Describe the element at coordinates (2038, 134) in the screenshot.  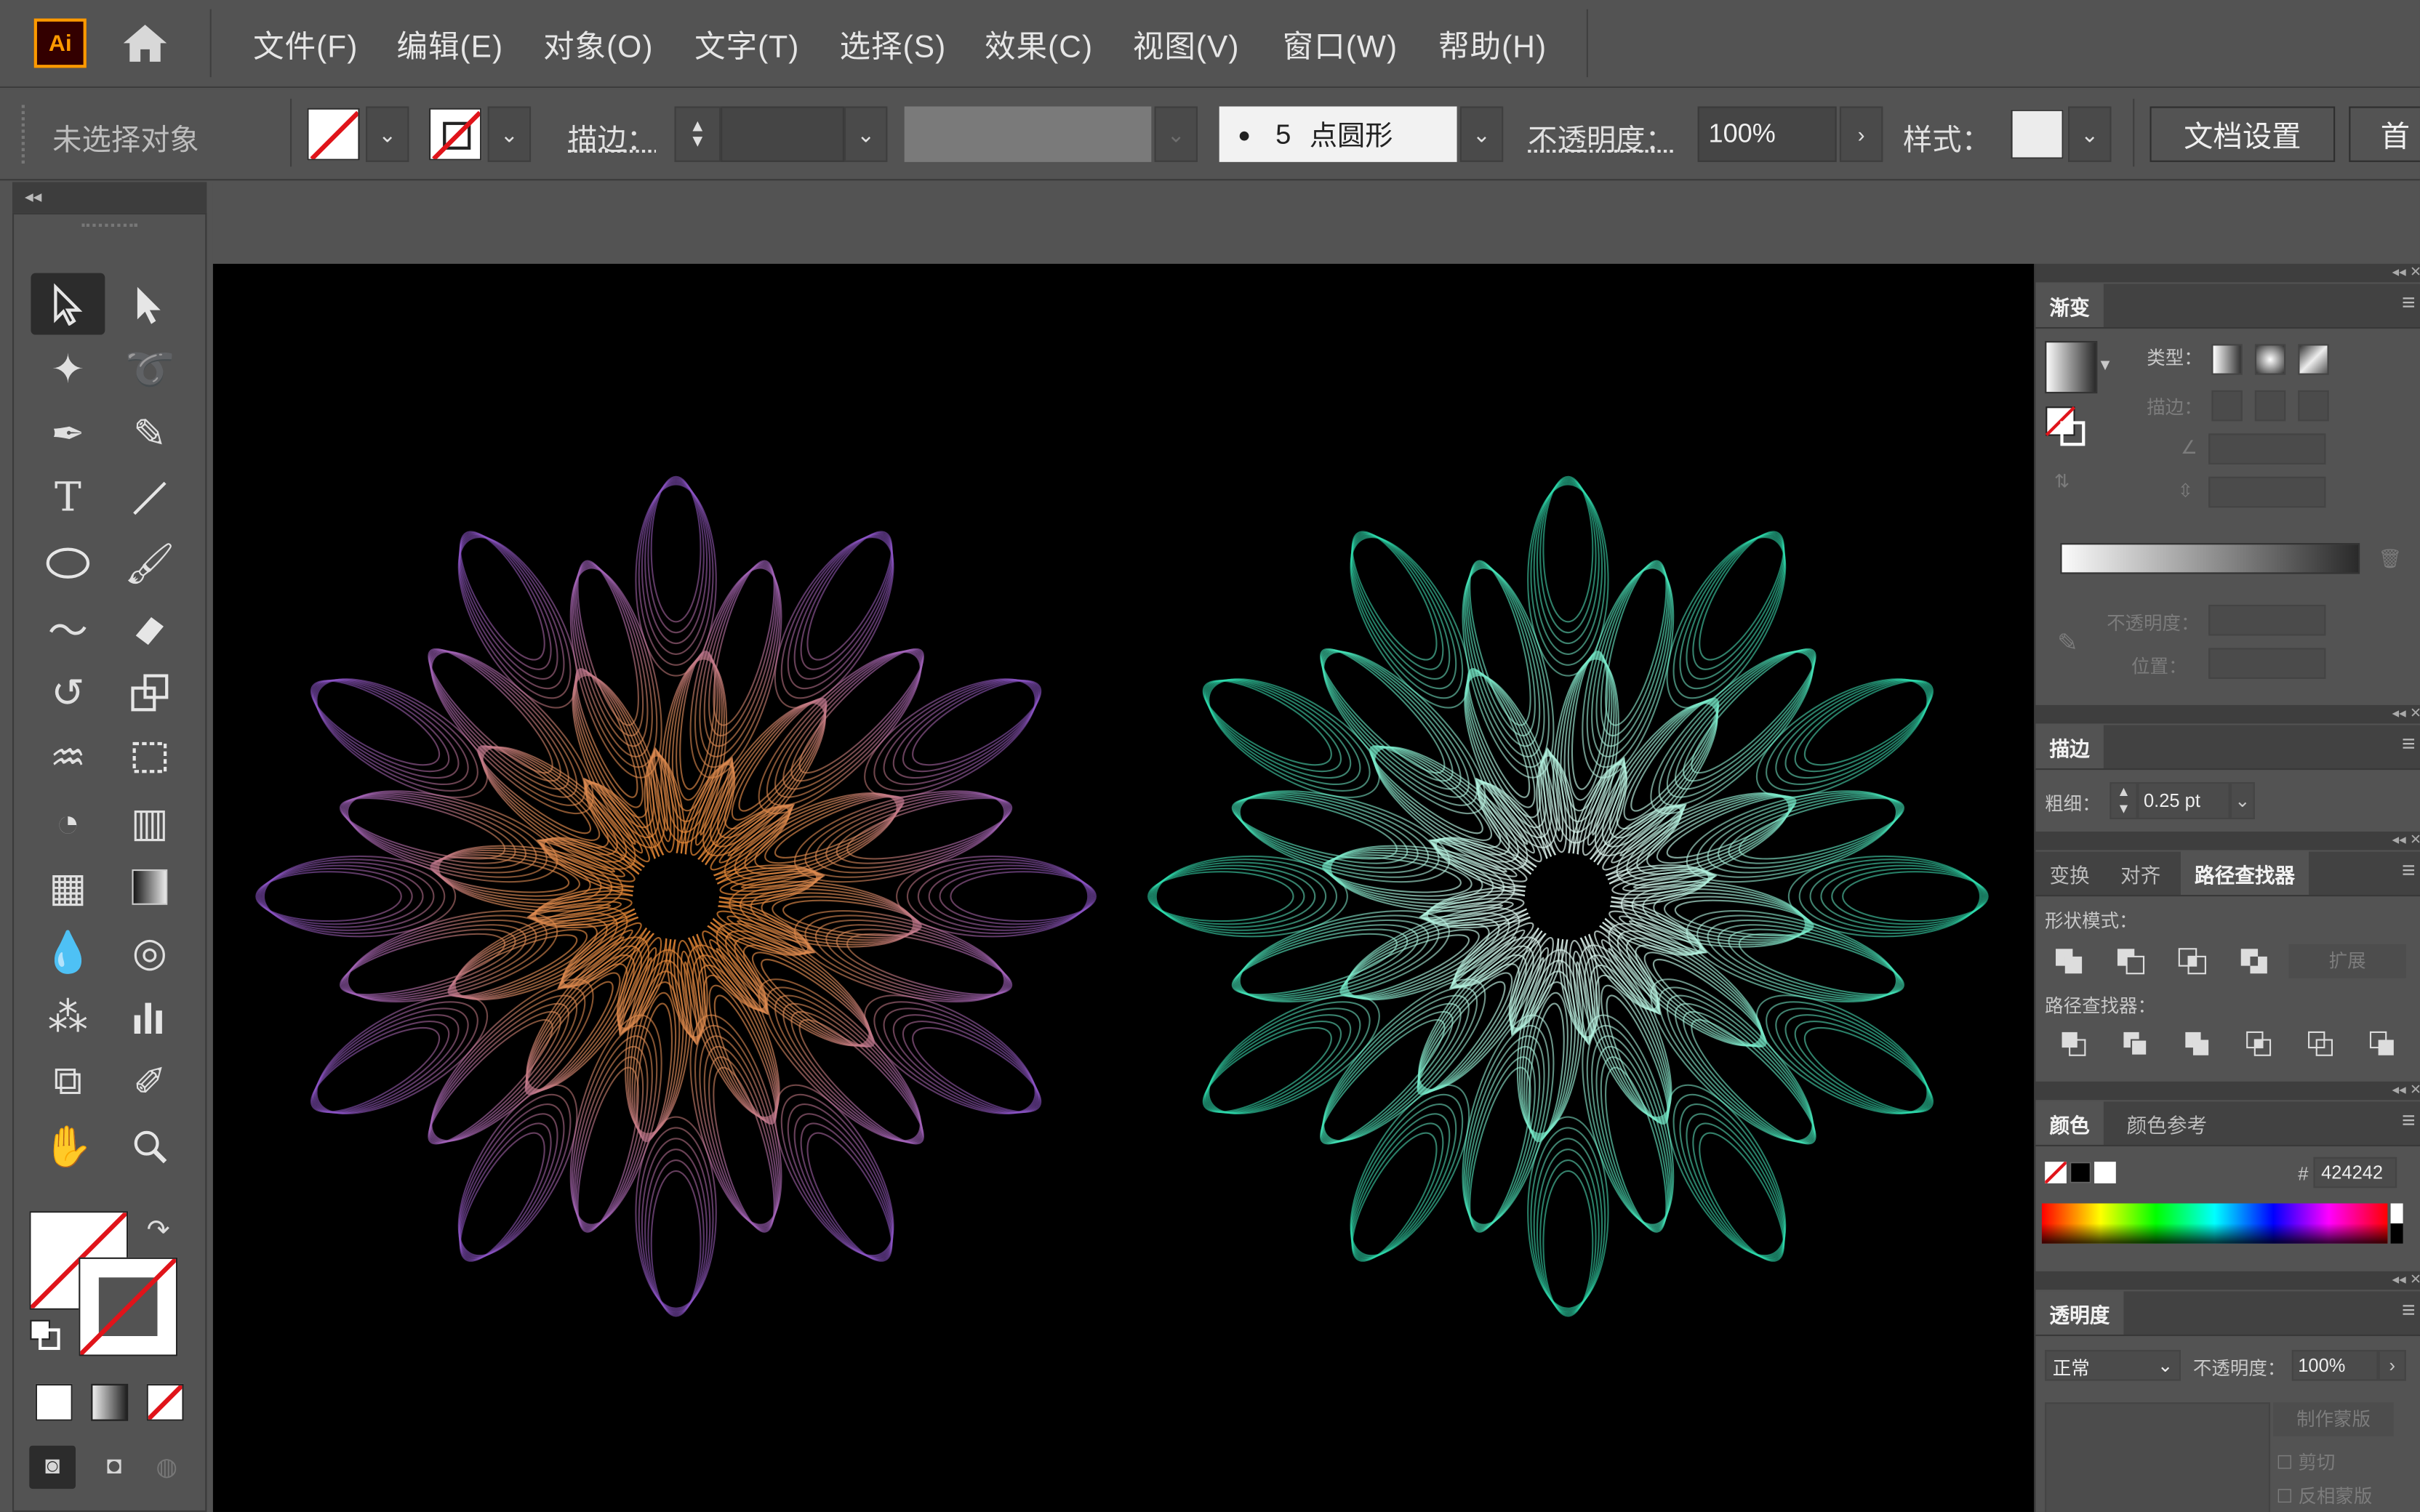
I see `style-swatch` at that location.